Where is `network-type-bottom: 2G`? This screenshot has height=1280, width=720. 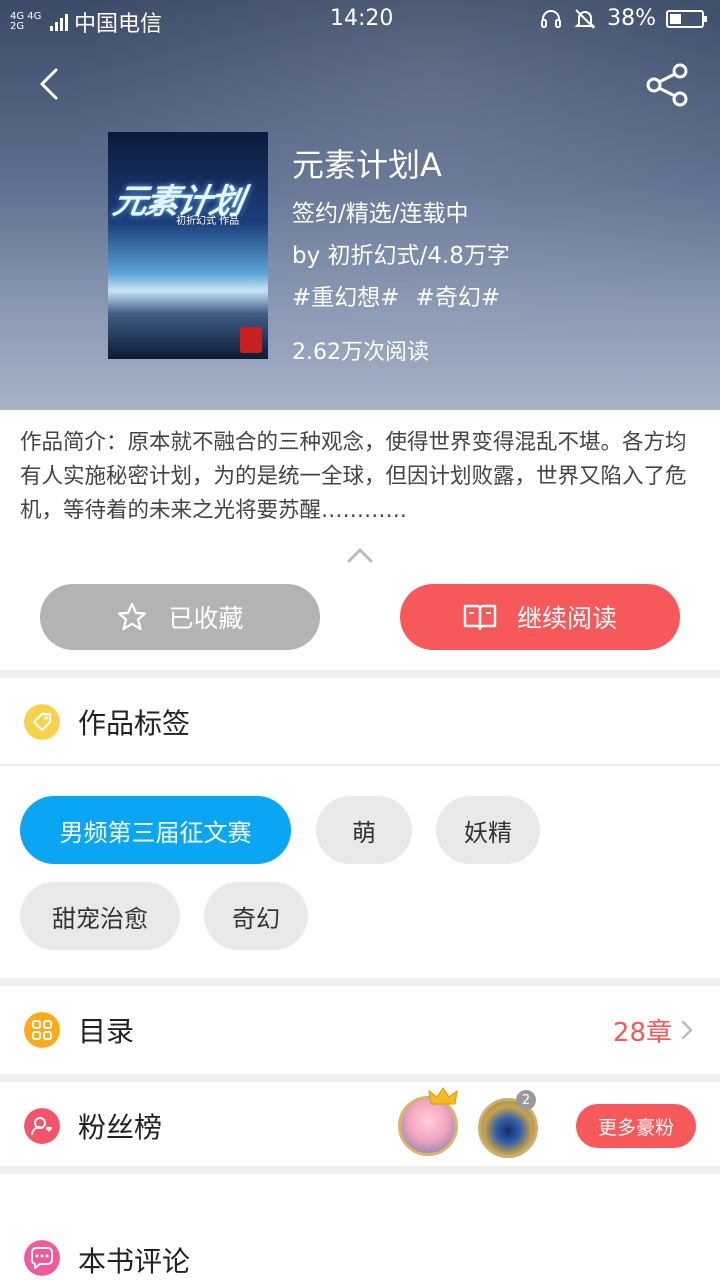 network-type-bottom: 2G is located at coordinates (17, 26).